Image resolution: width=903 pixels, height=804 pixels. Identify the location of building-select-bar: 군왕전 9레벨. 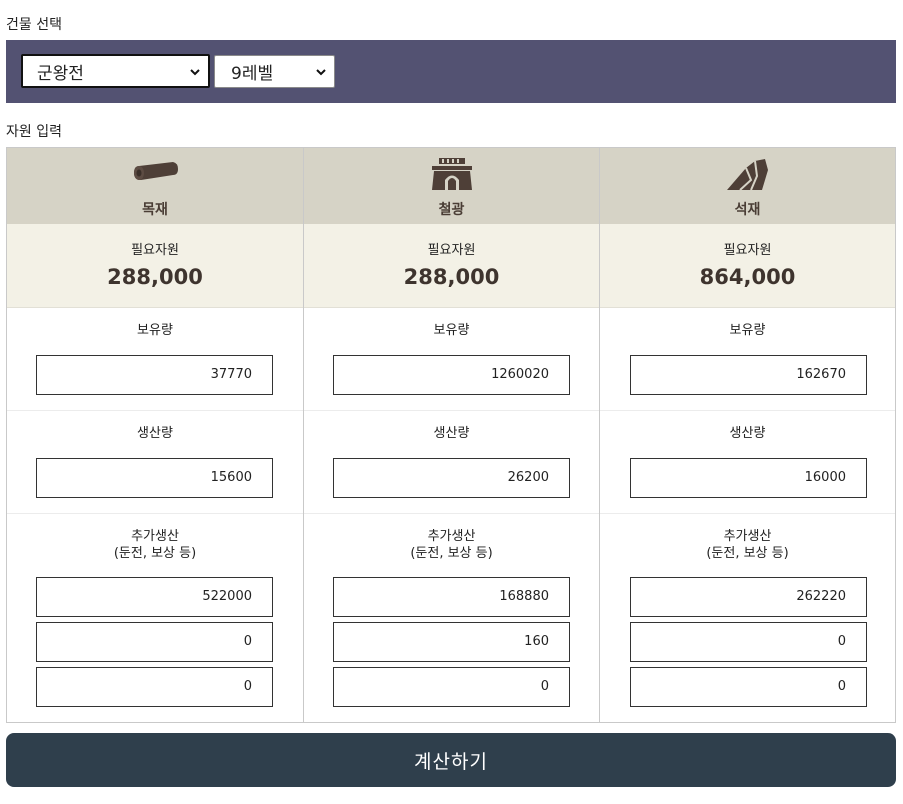
(451, 71).